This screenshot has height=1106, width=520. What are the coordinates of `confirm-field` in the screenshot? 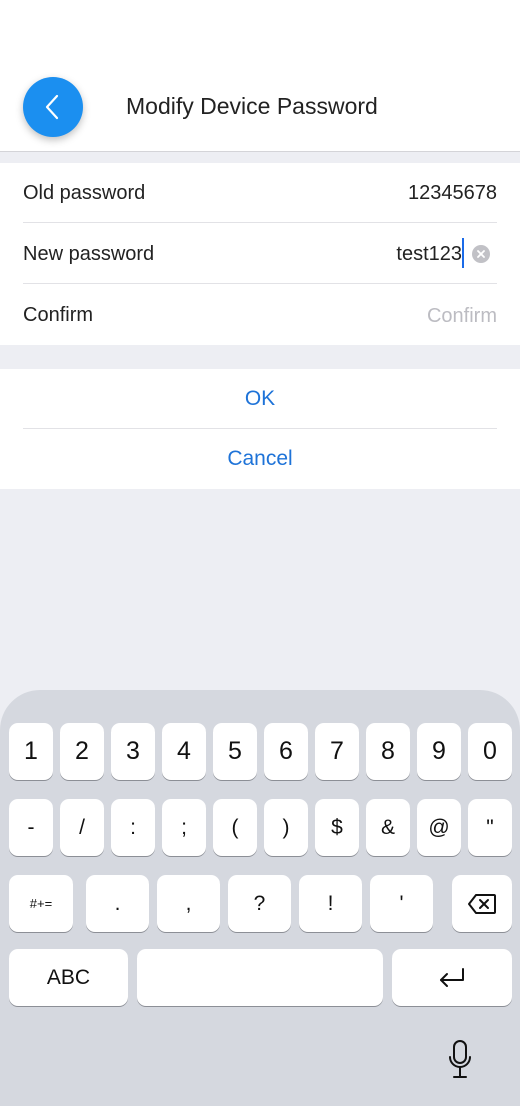 It's located at (387, 316).